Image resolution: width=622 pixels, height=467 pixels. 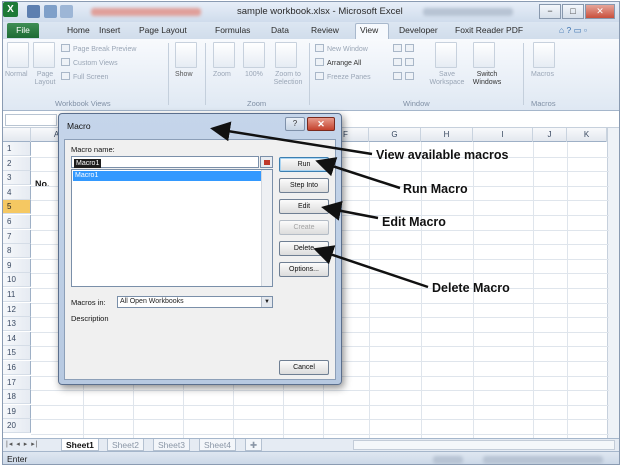 I want to click on vertical-scrollbar, so click(x=613, y=283).